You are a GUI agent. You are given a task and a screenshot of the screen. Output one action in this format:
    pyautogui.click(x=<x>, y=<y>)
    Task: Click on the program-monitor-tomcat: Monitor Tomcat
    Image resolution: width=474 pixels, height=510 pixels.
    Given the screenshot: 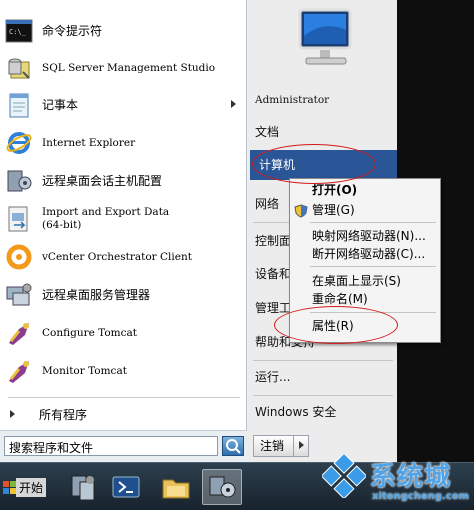 What is the action you would take?
    pyautogui.click(x=124, y=371)
    